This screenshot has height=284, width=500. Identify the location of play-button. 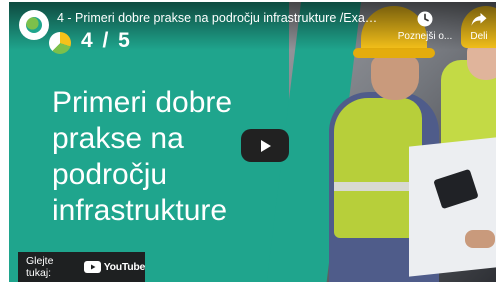
(265, 145).